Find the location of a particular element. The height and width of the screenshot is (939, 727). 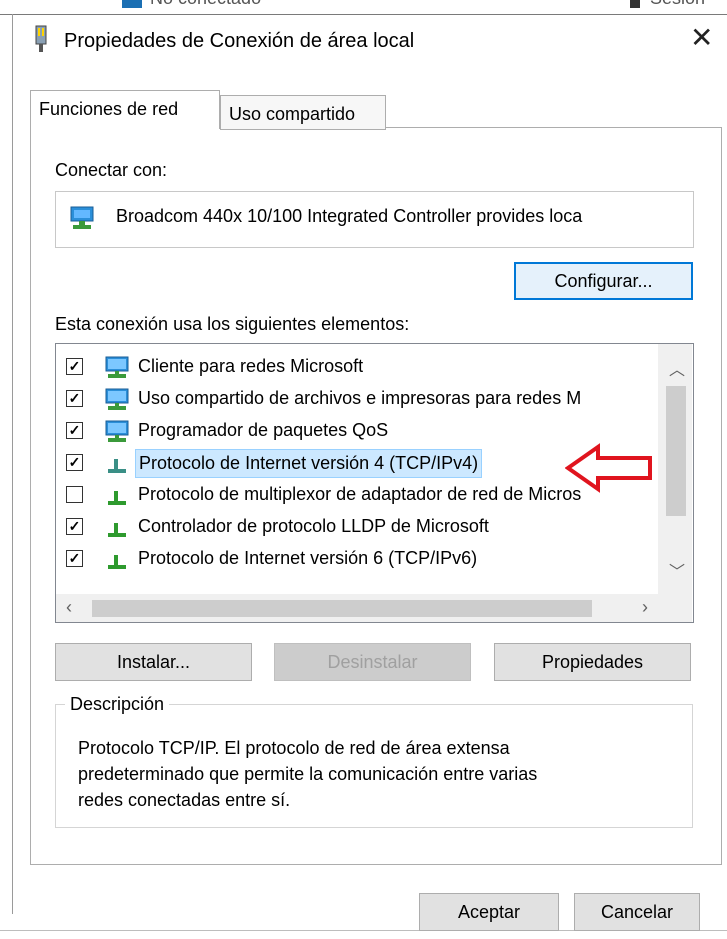

scroll-down-arrow-icon: ﹀ is located at coordinates (677, 570).